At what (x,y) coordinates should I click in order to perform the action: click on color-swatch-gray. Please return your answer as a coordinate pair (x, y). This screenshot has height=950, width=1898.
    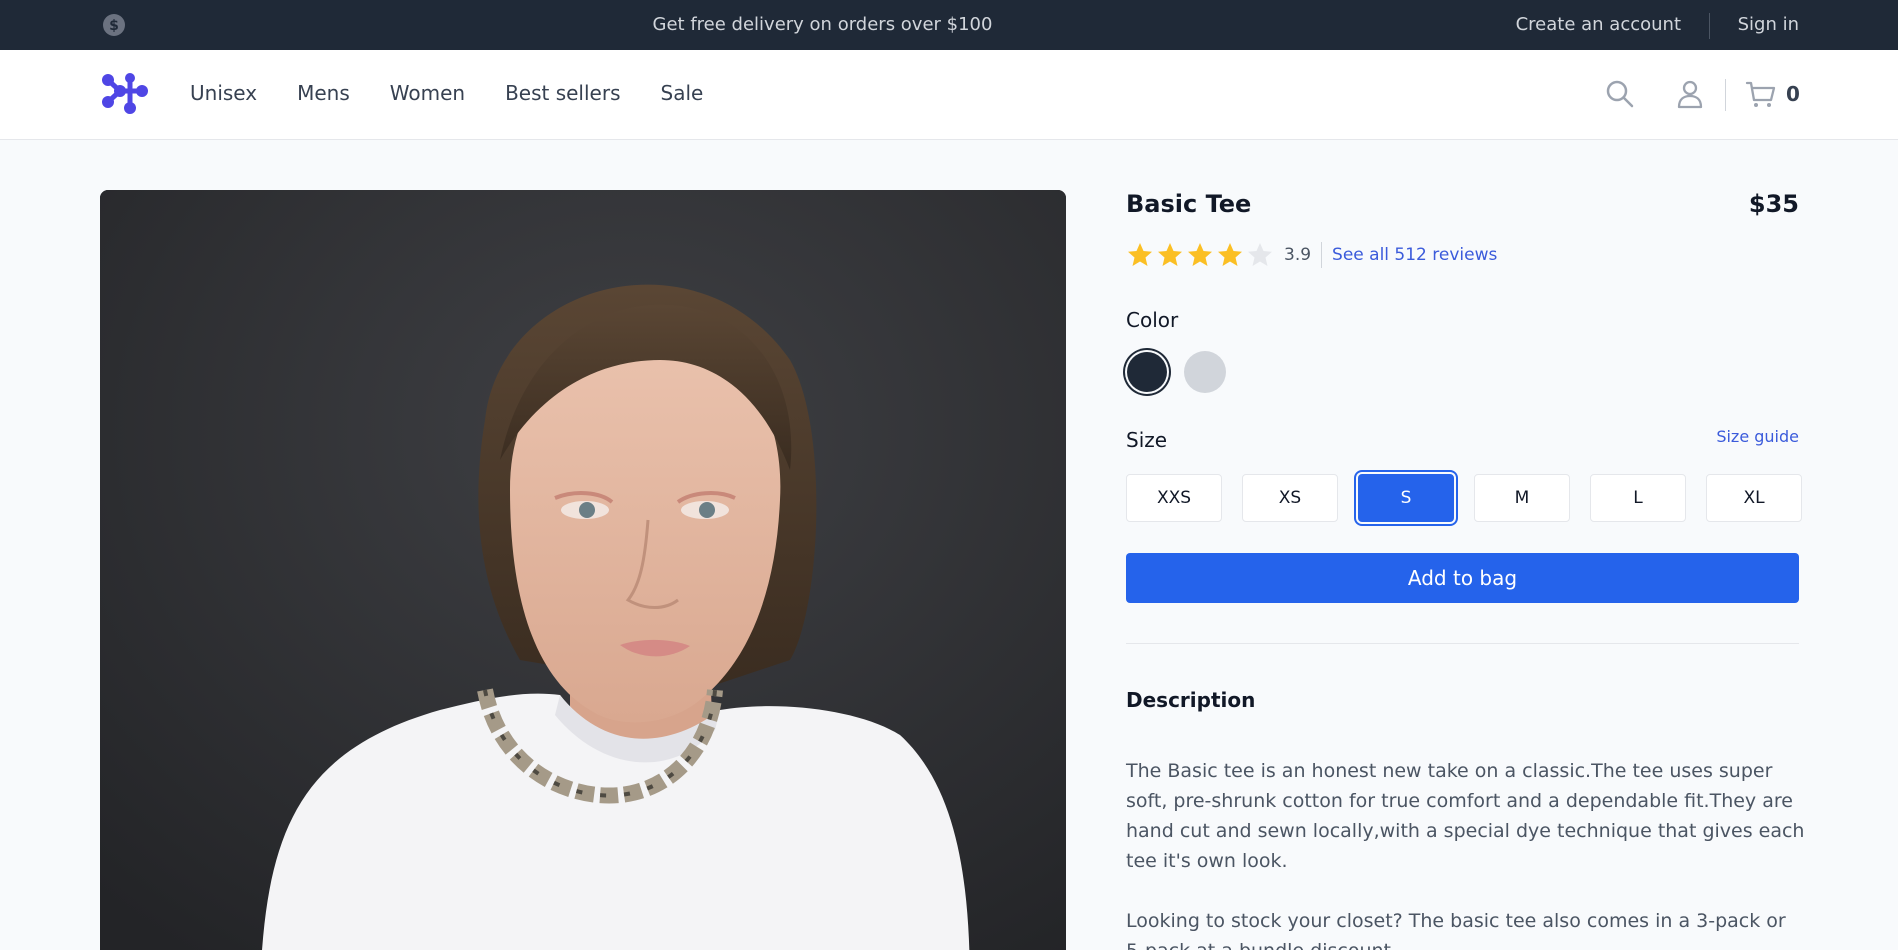
    Looking at the image, I should click on (1205, 372).